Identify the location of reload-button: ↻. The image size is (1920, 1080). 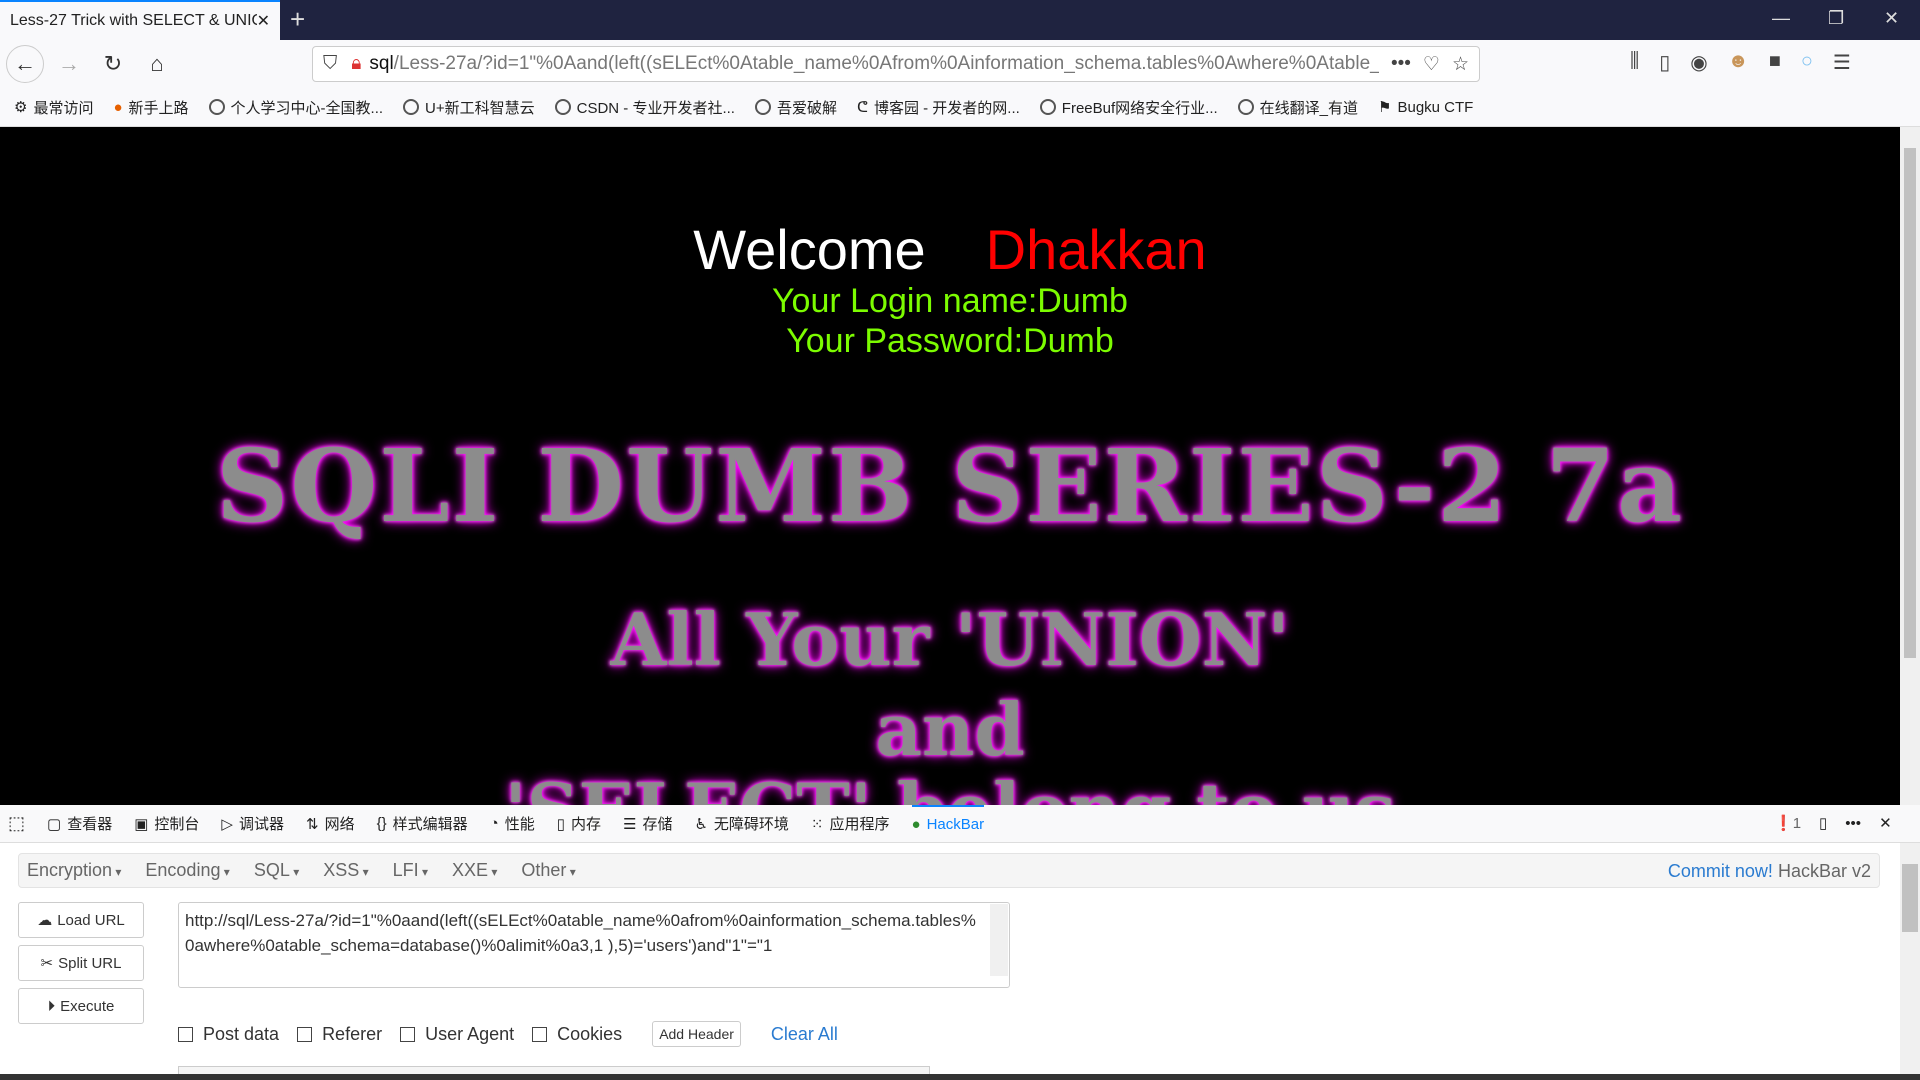
(113, 64).